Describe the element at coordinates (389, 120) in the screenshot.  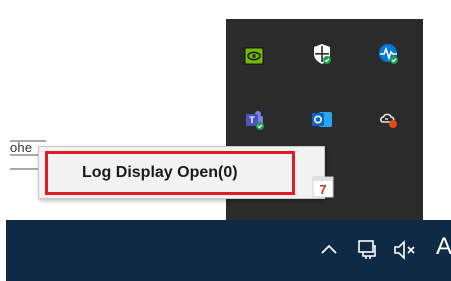
I see `cloud-sync-icon` at that location.